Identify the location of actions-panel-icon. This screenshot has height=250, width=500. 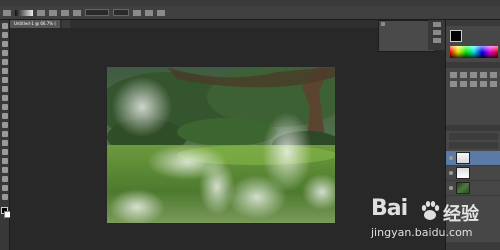
(436, 32).